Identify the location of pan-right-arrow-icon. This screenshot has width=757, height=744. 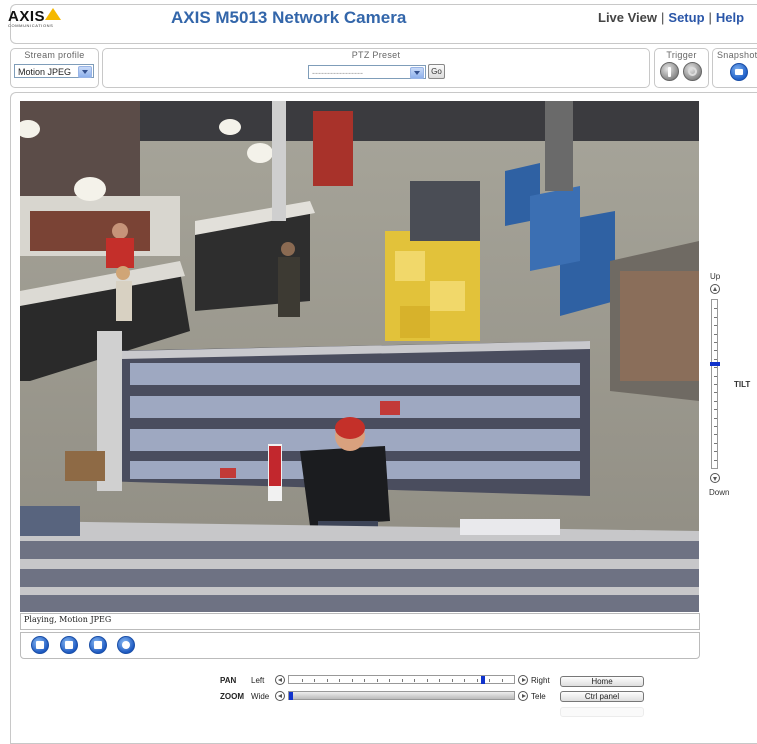
(523, 680).